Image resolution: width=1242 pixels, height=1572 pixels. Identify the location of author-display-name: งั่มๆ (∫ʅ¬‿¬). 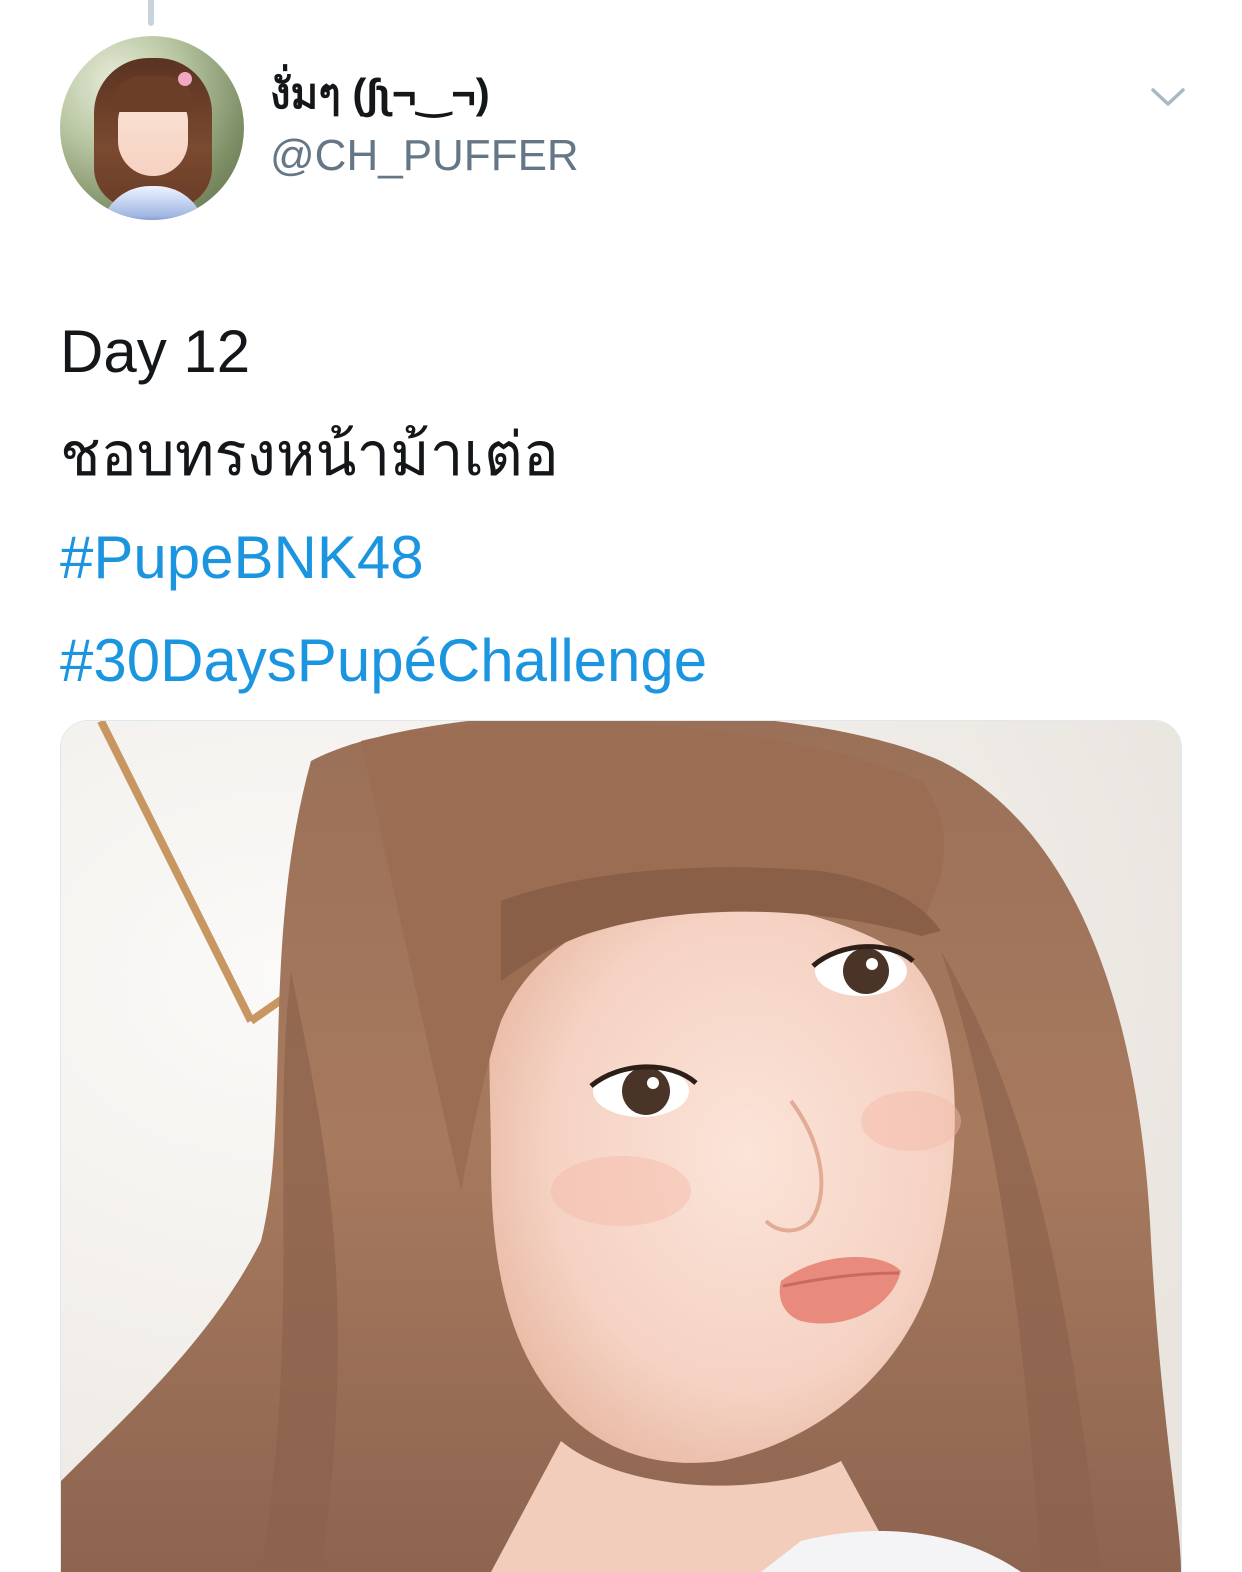
(380, 94).